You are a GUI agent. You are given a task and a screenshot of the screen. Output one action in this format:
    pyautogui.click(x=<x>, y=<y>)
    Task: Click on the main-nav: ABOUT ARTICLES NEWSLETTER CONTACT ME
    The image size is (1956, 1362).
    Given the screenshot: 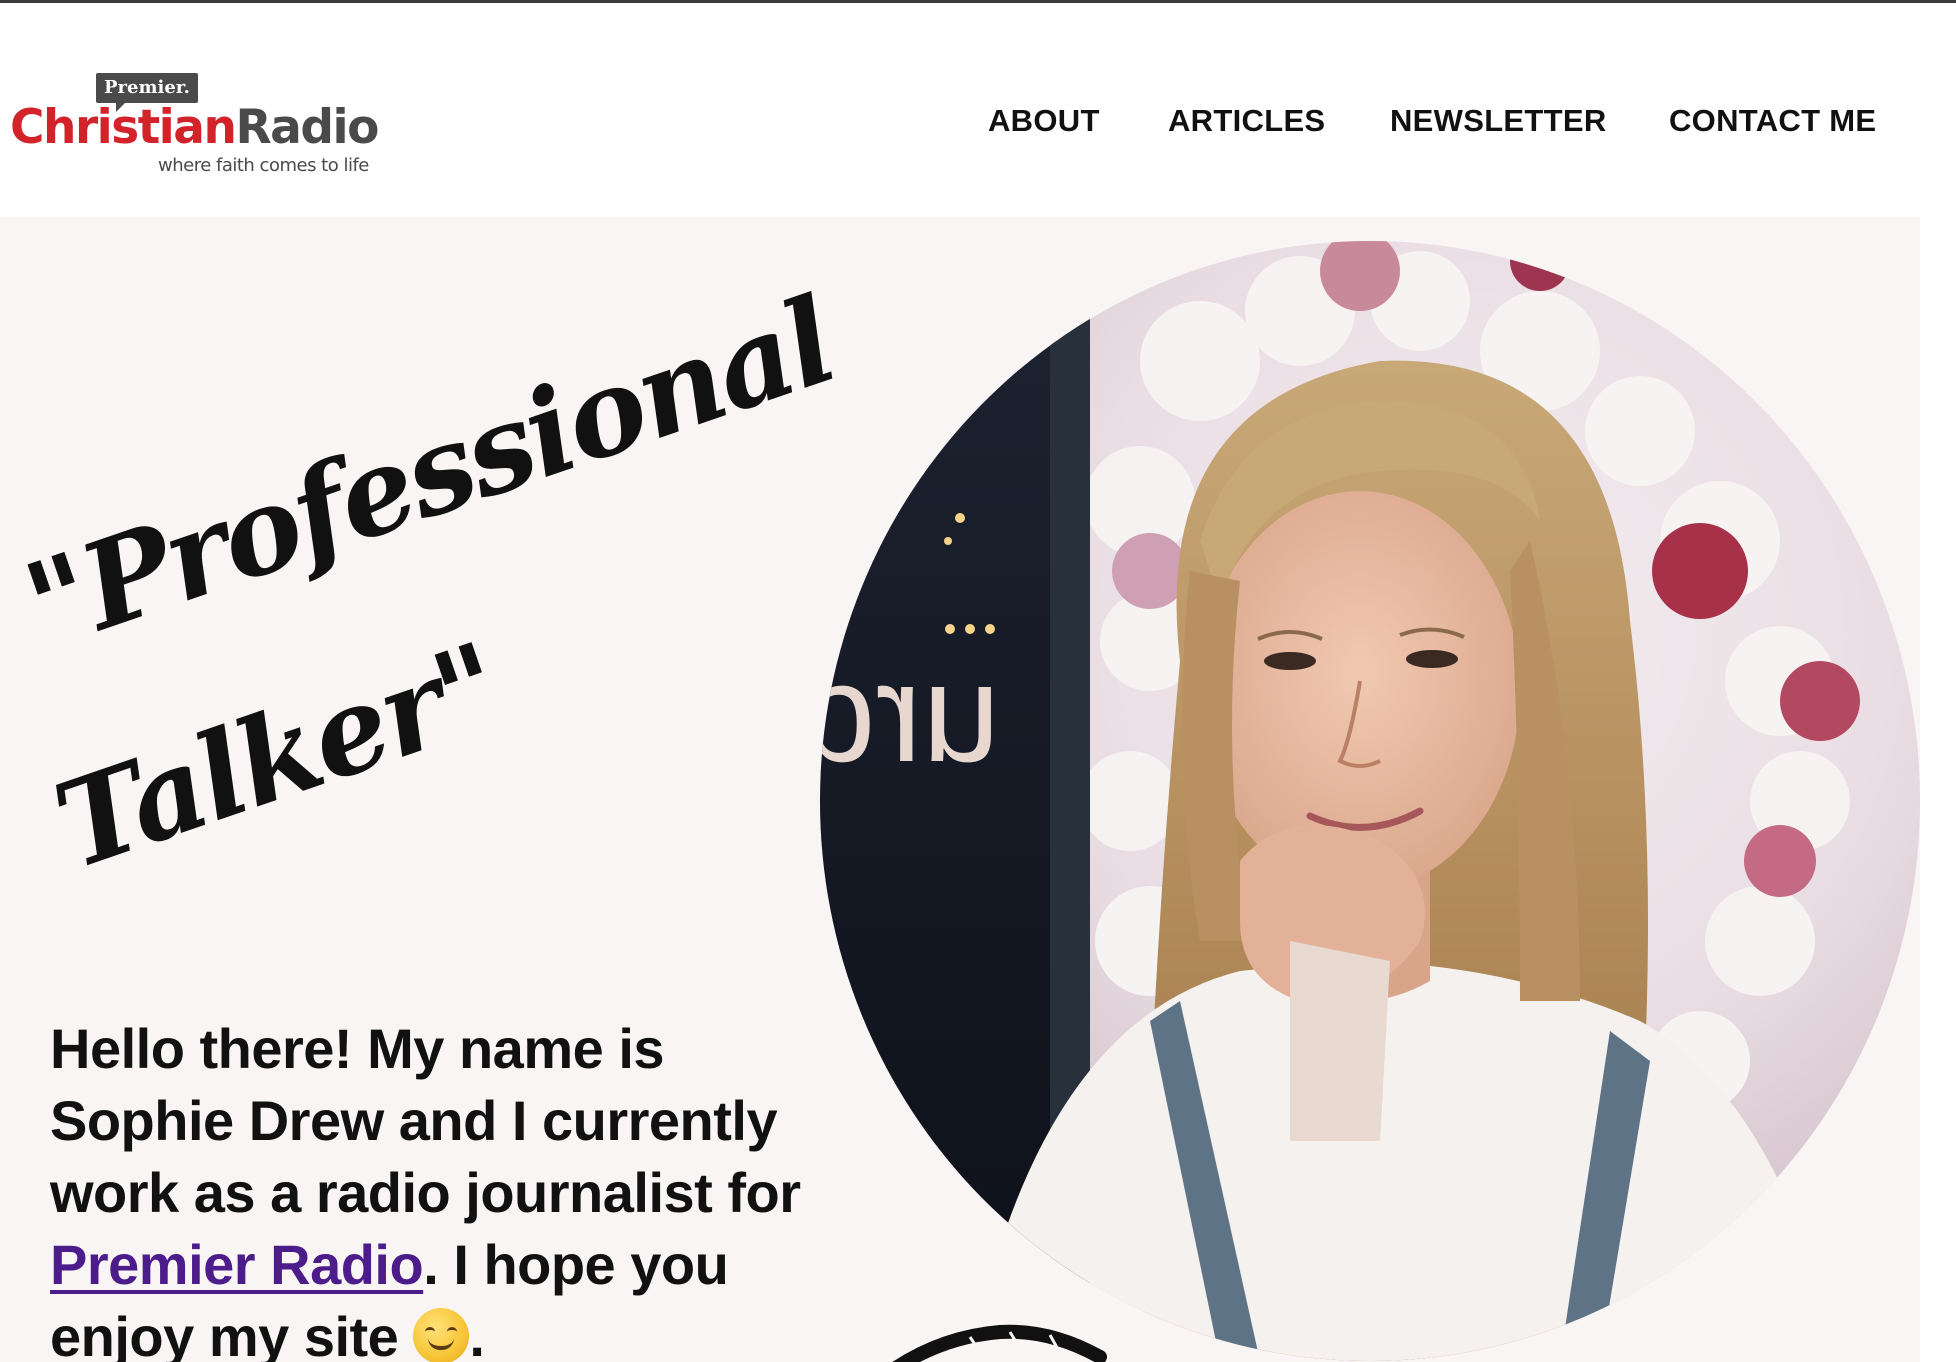 What is the action you would take?
    pyautogui.click(x=978, y=121)
    